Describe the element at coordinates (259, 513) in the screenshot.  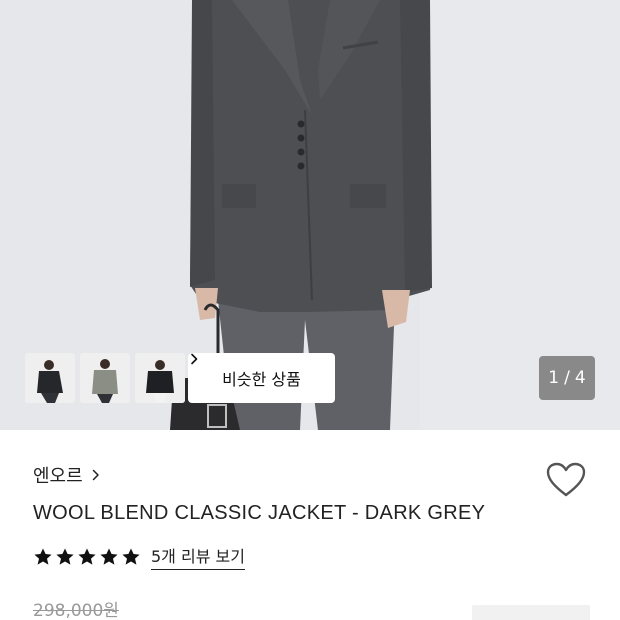
I see `product-title: WOOL BLEND CLASSIC JACKET - DARK GREY` at that location.